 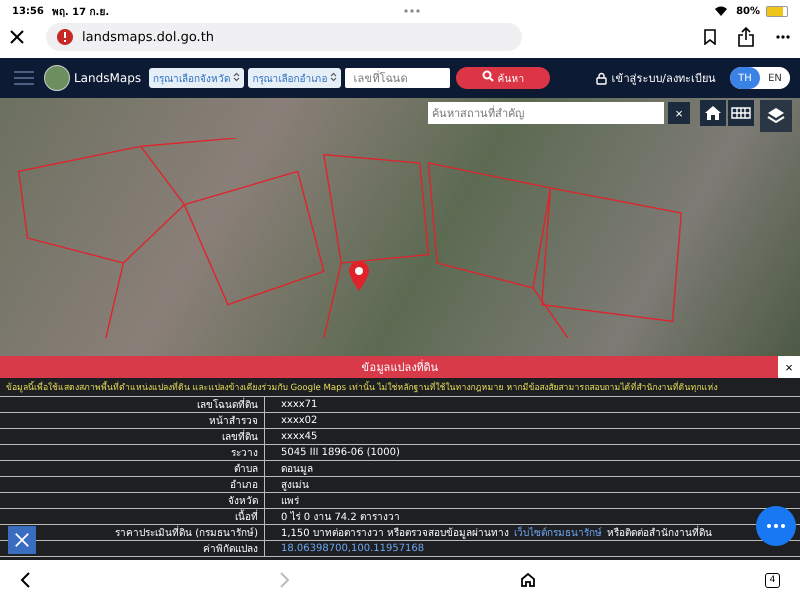 I want to click on bookmark-icon, so click(x=710, y=37).